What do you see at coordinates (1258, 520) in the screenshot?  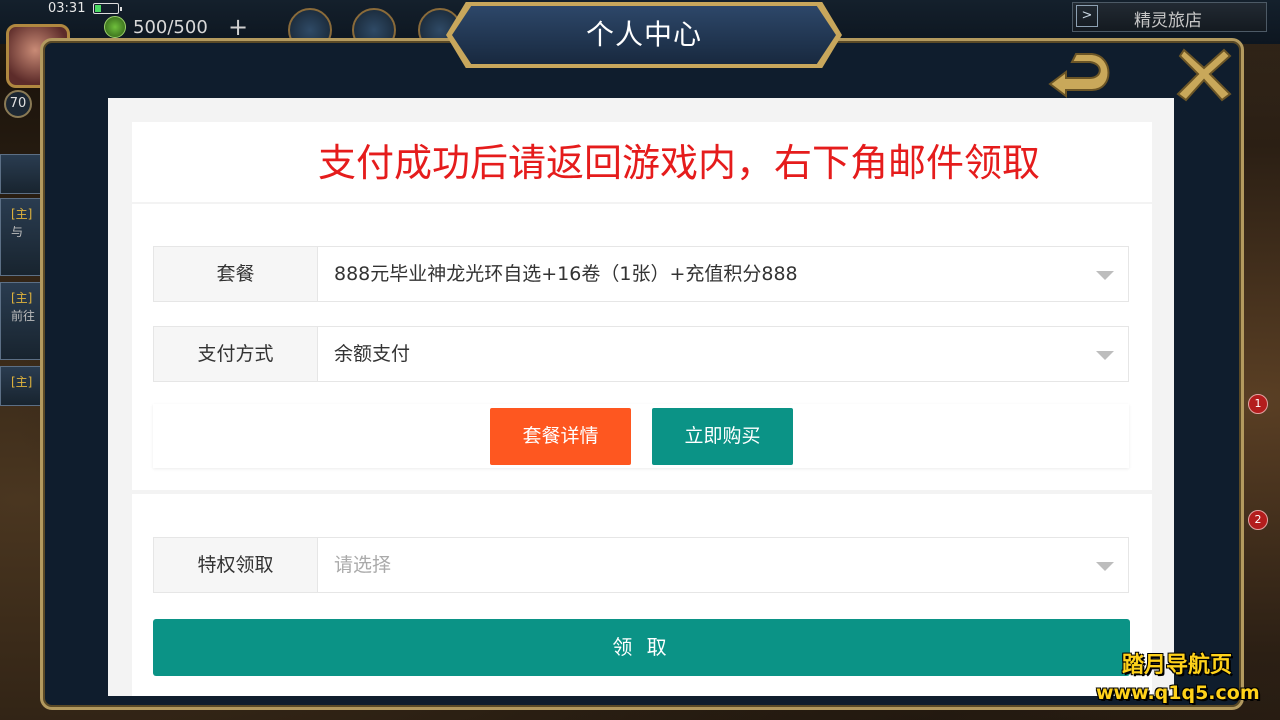 I see `notification-badge: 2` at bounding box center [1258, 520].